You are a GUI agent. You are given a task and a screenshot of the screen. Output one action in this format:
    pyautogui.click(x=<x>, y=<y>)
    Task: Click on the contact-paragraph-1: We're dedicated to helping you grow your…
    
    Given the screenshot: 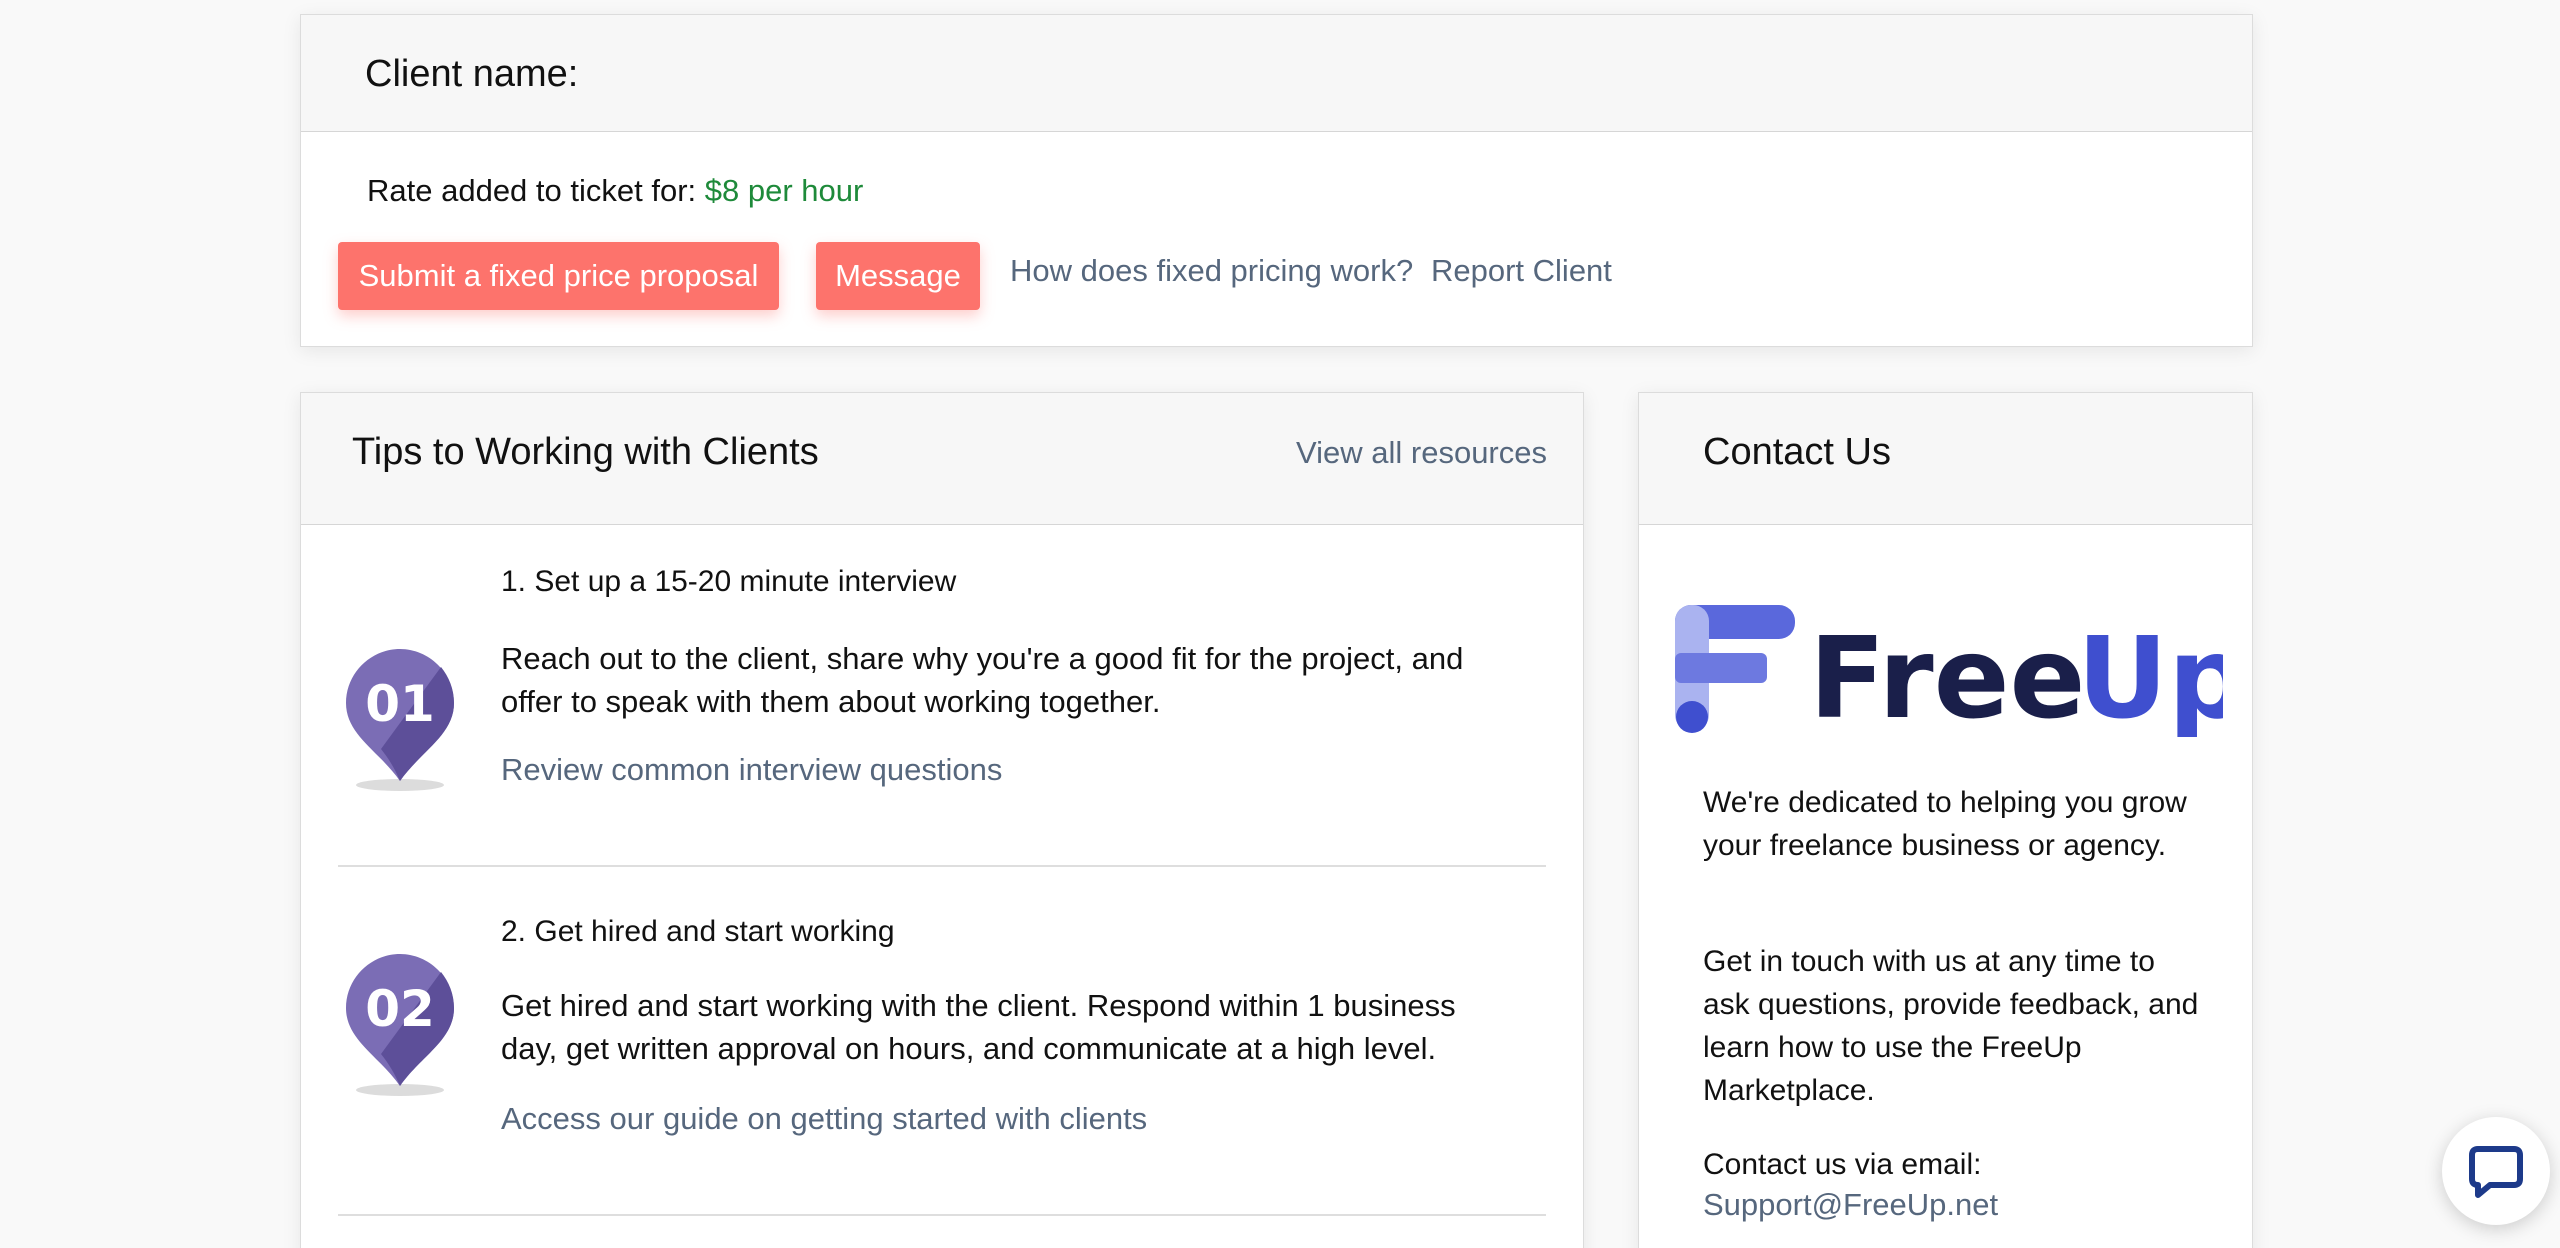 What is the action you would take?
    pyautogui.click(x=1945, y=824)
    